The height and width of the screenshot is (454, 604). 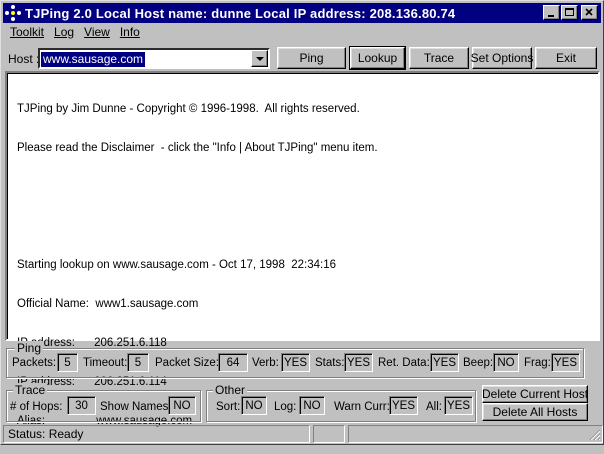 I want to click on delete-current-host-button: Delete Current Host, so click(x=535, y=394).